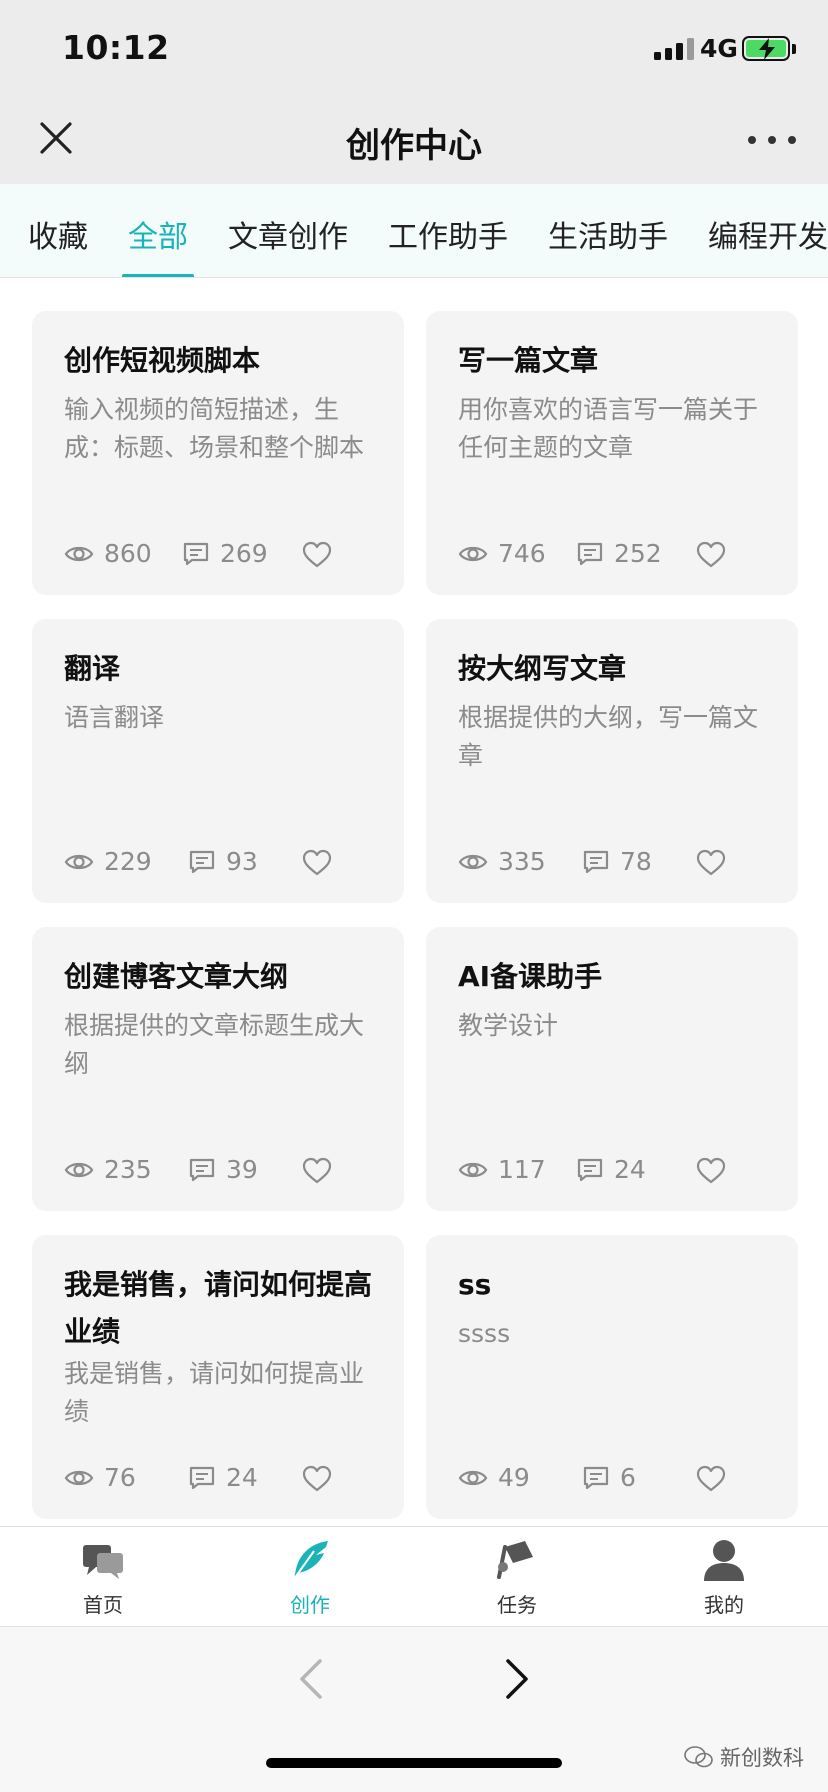 This screenshot has height=1792, width=828. Describe the element at coordinates (768, 234) in the screenshot. I see `tab-programming: 编程开发` at that location.